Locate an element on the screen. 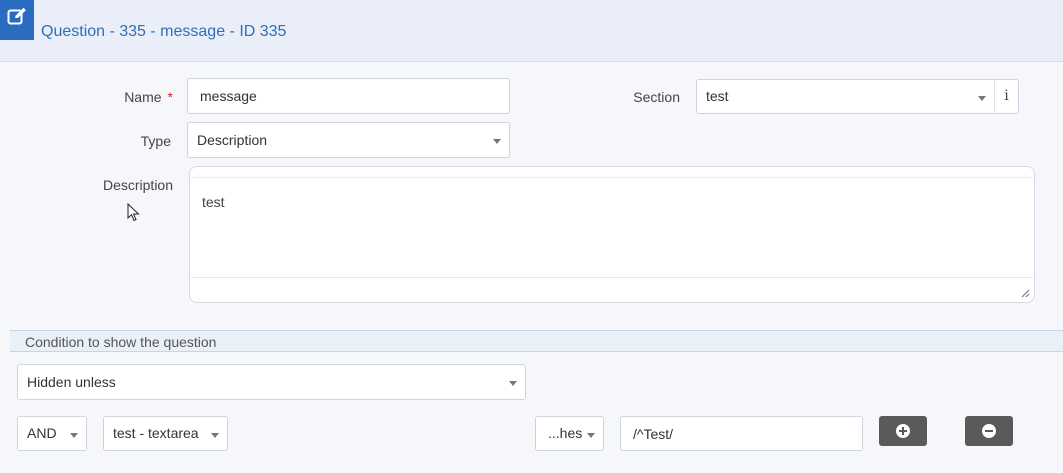 The image size is (1063, 473). name-input is located at coordinates (348, 96).